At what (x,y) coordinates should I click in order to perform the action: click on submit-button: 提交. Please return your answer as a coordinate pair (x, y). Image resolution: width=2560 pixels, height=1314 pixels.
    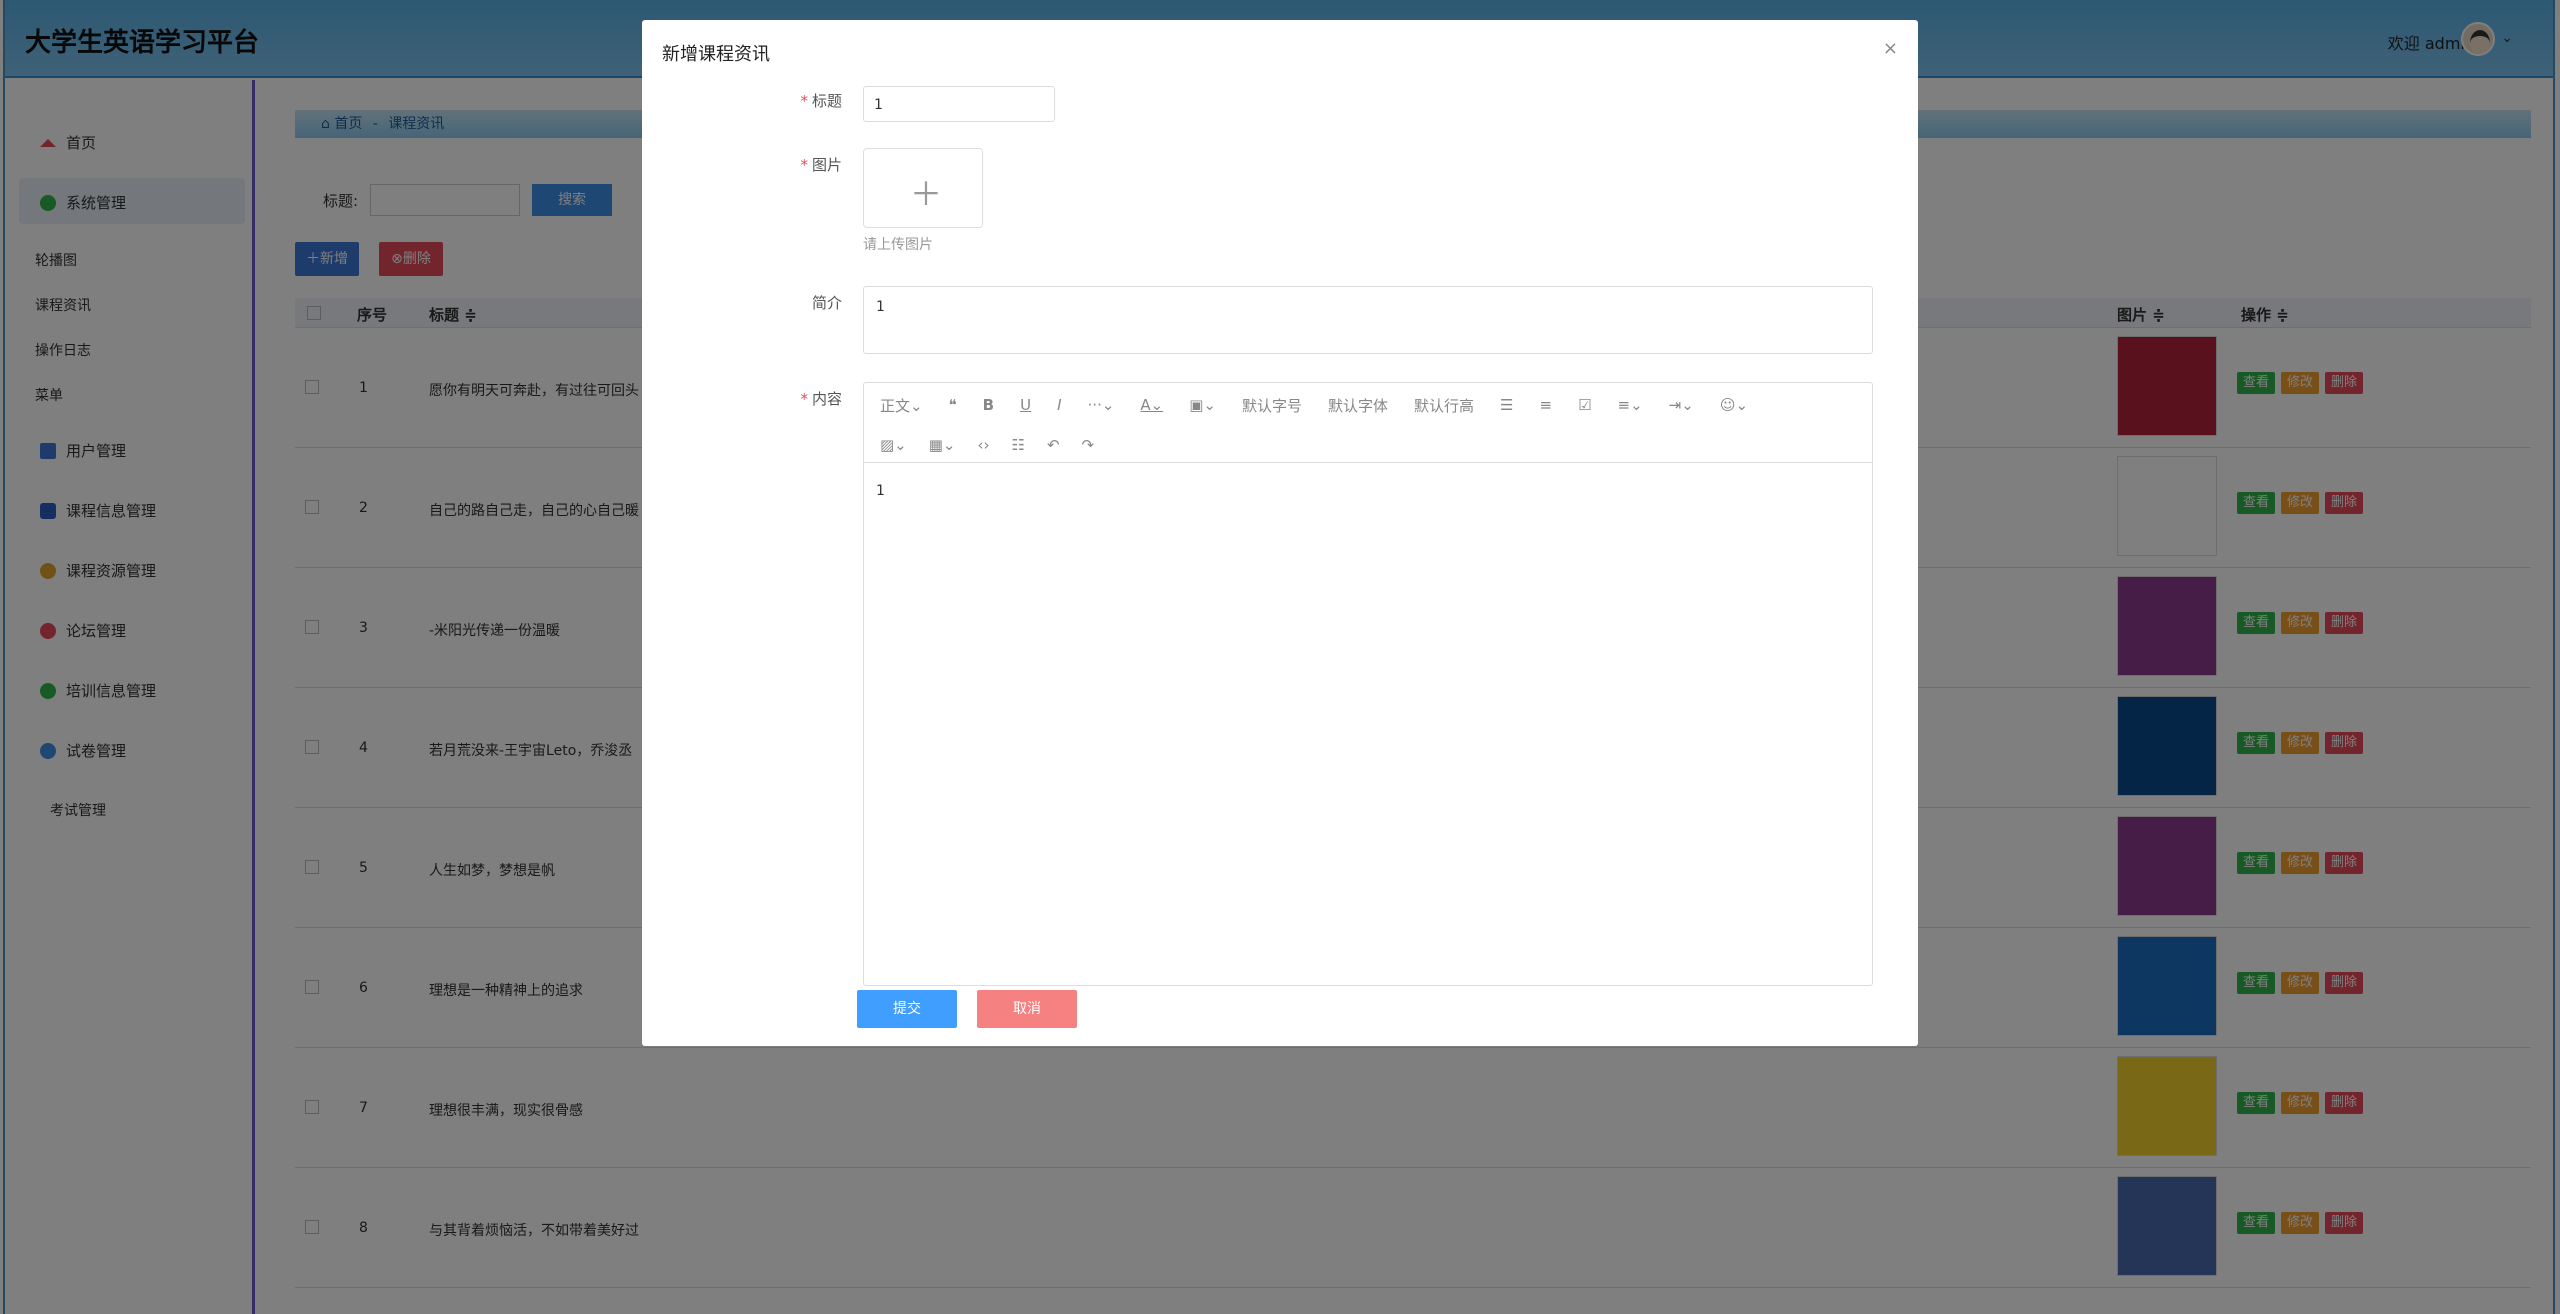
    Looking at the image, I should click on (907, 1009).